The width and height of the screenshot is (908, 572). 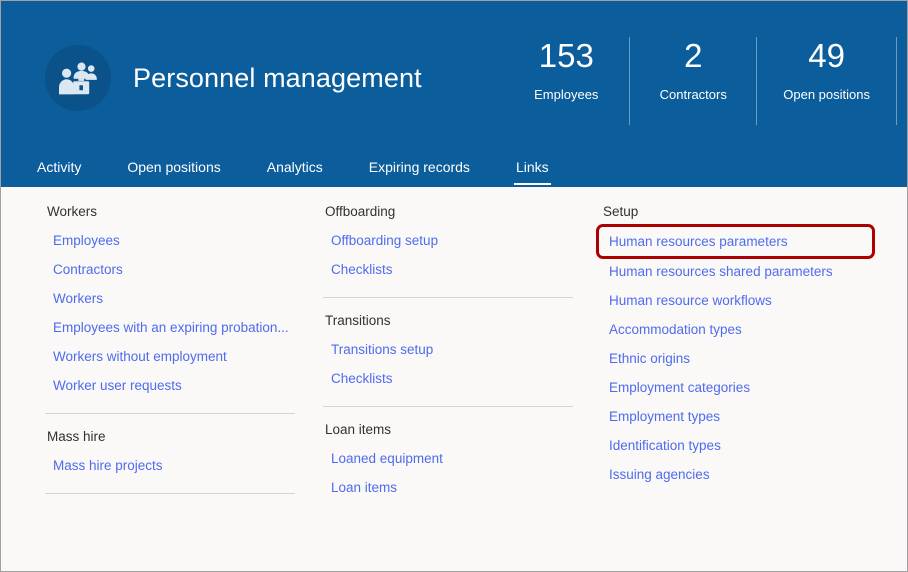 What do you see at coordinates (664, 416) in the screenshot?
I see `link-employment-types: Employment types` at bounding box center [664, 416].